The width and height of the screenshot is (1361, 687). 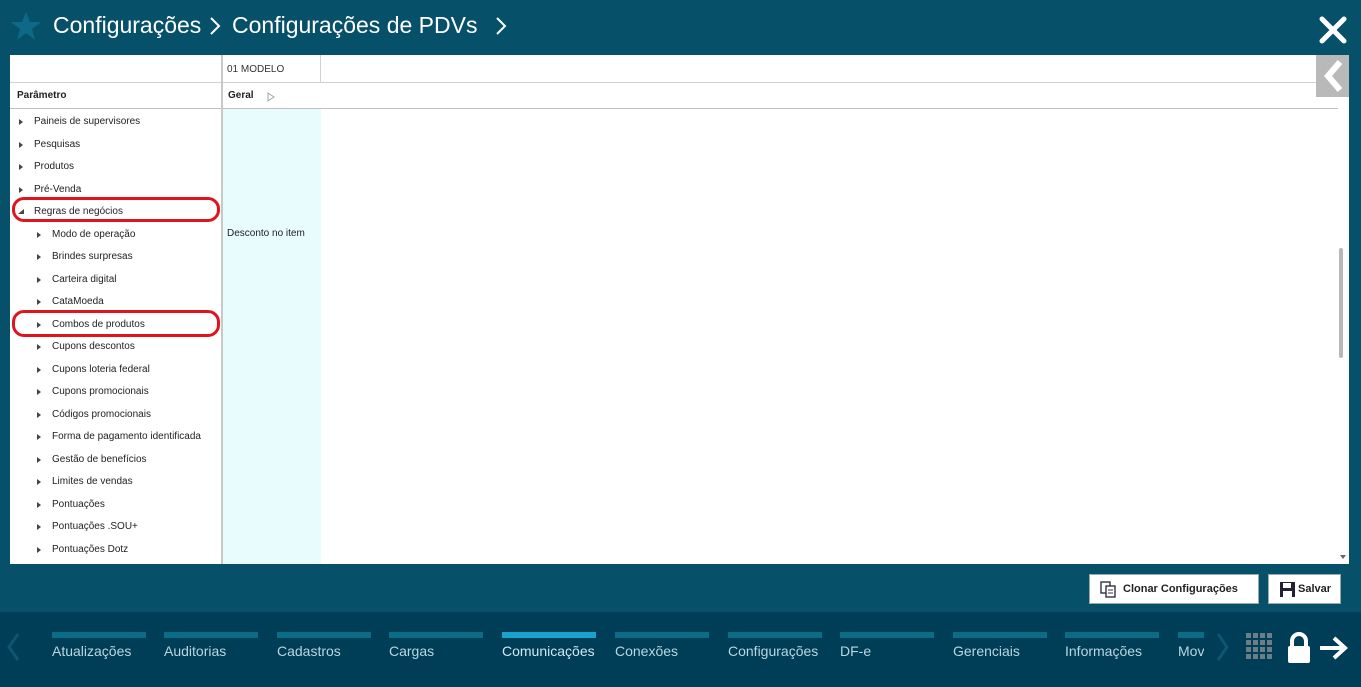 I want to click on star-icon, so click(x=26, y=26).